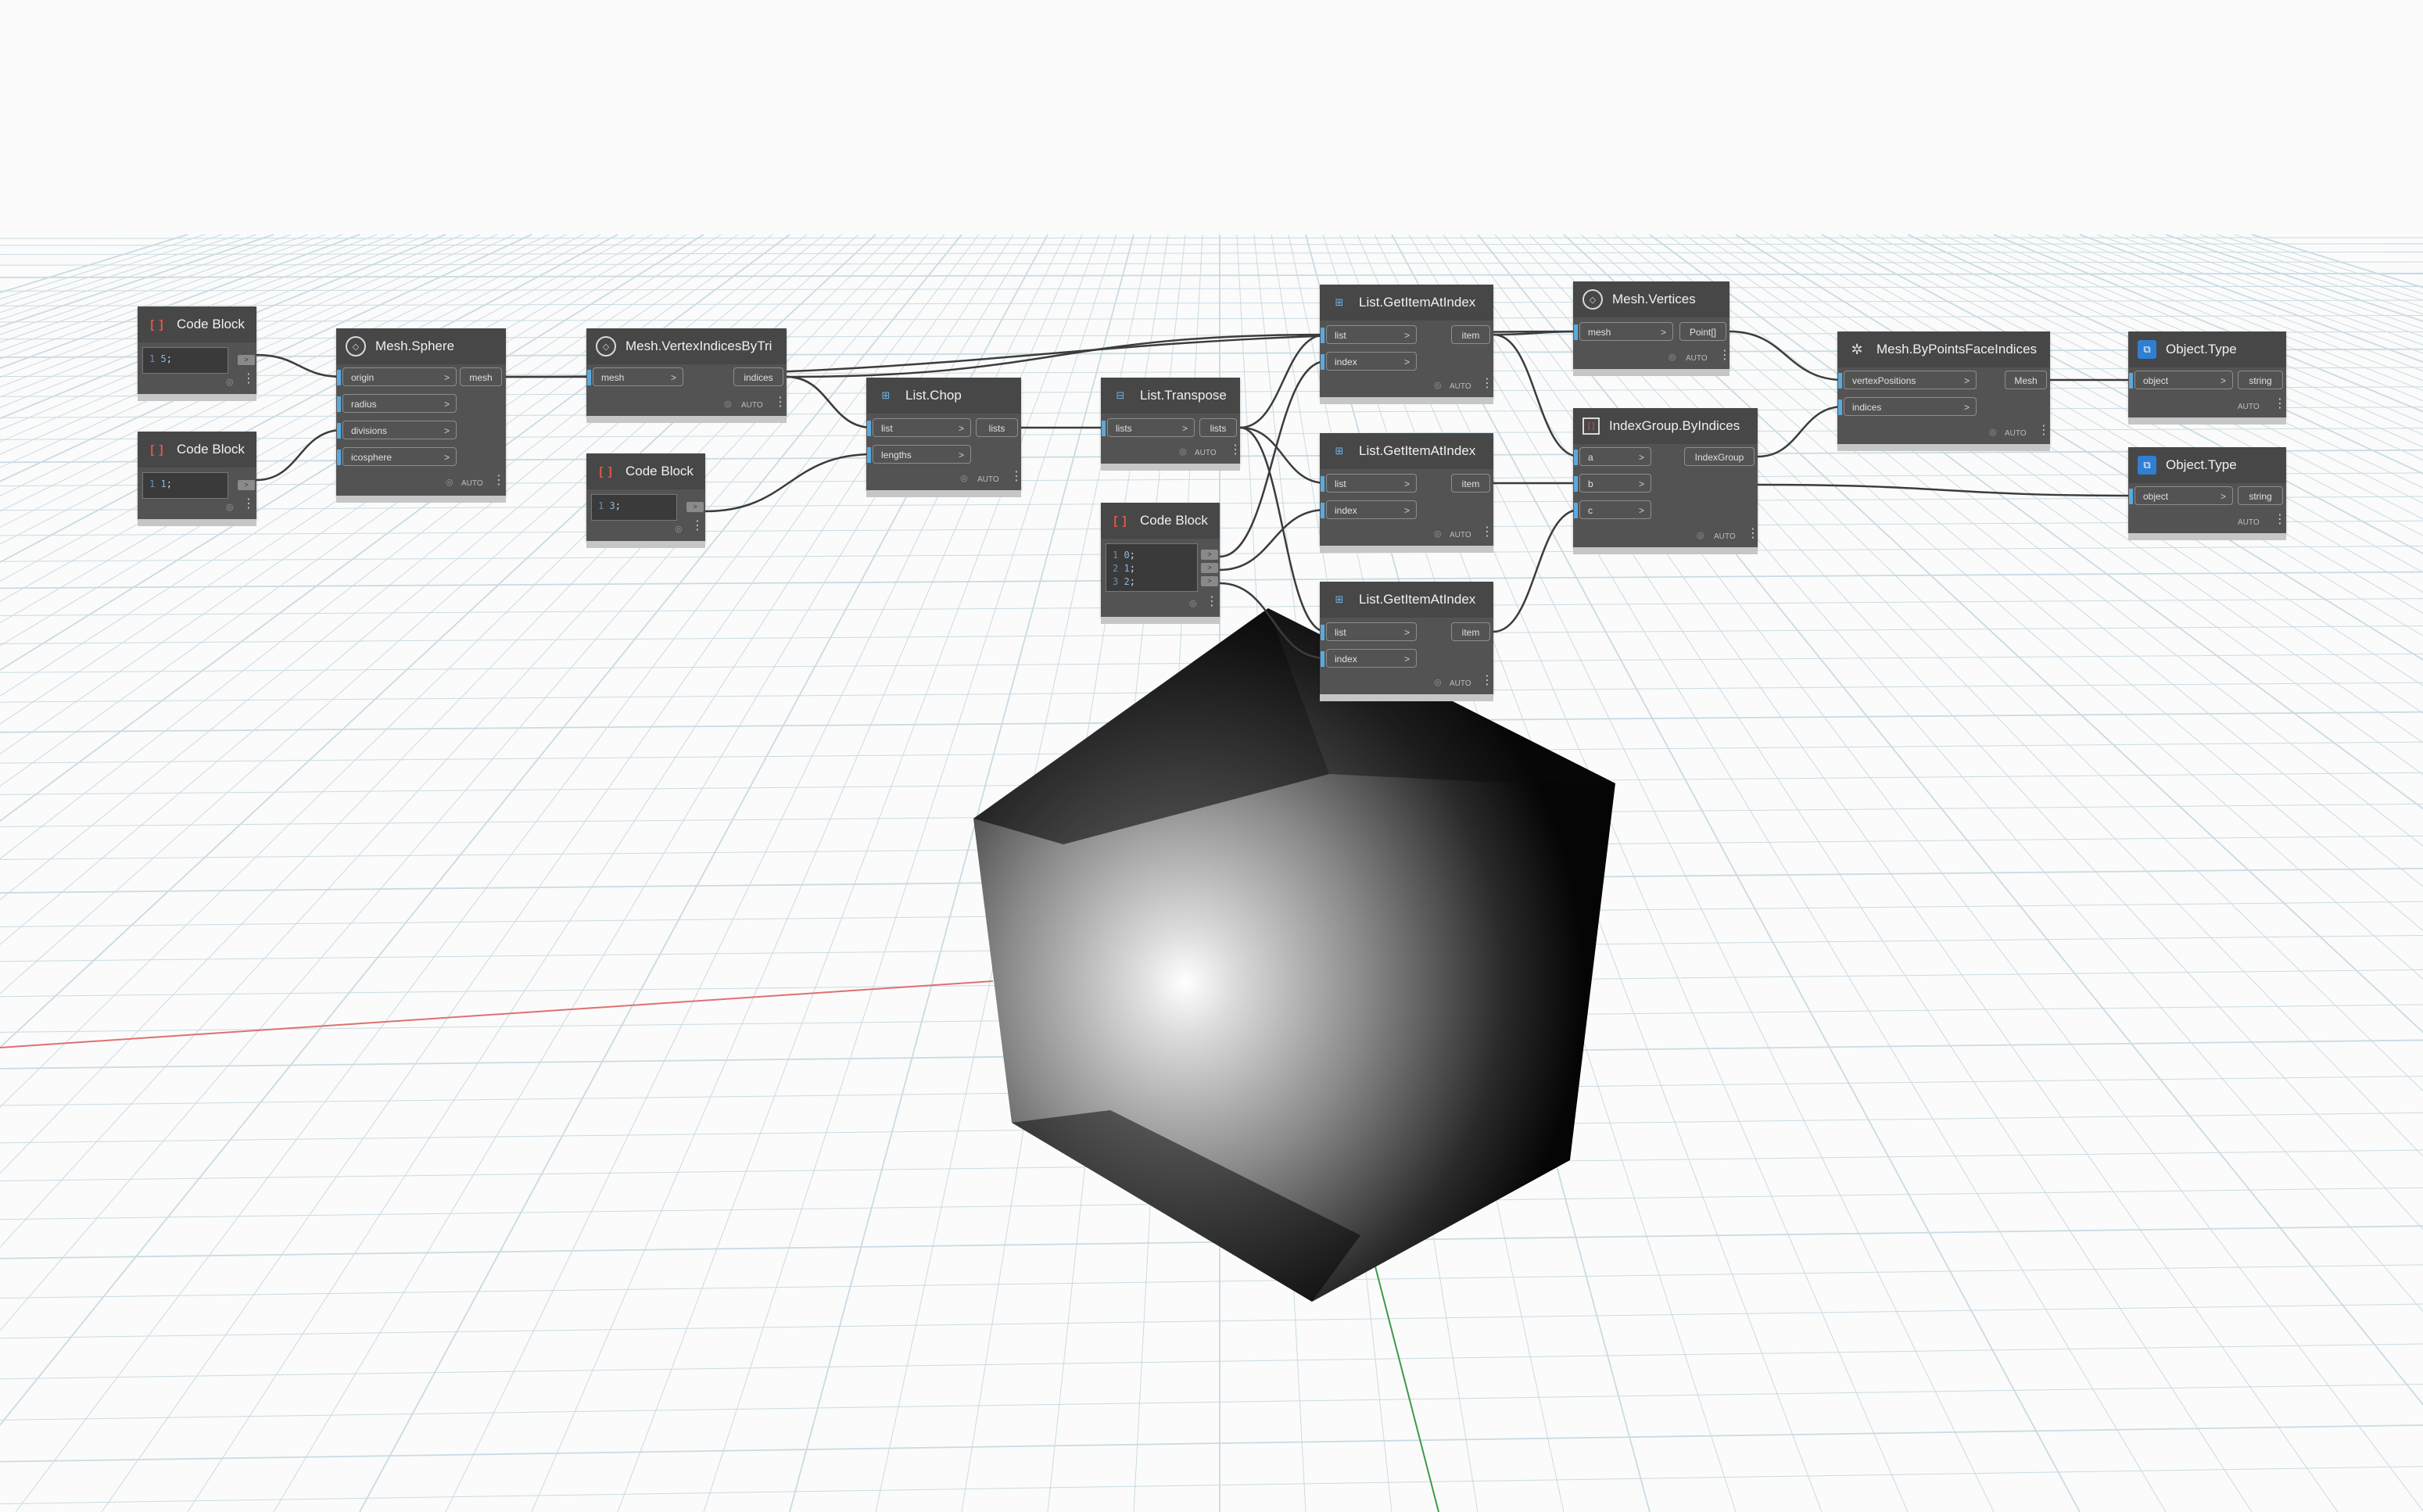 The width and height of the screenshot is (2423, 1512). I want to click on input-port-radius: radius, so click(397, 404).